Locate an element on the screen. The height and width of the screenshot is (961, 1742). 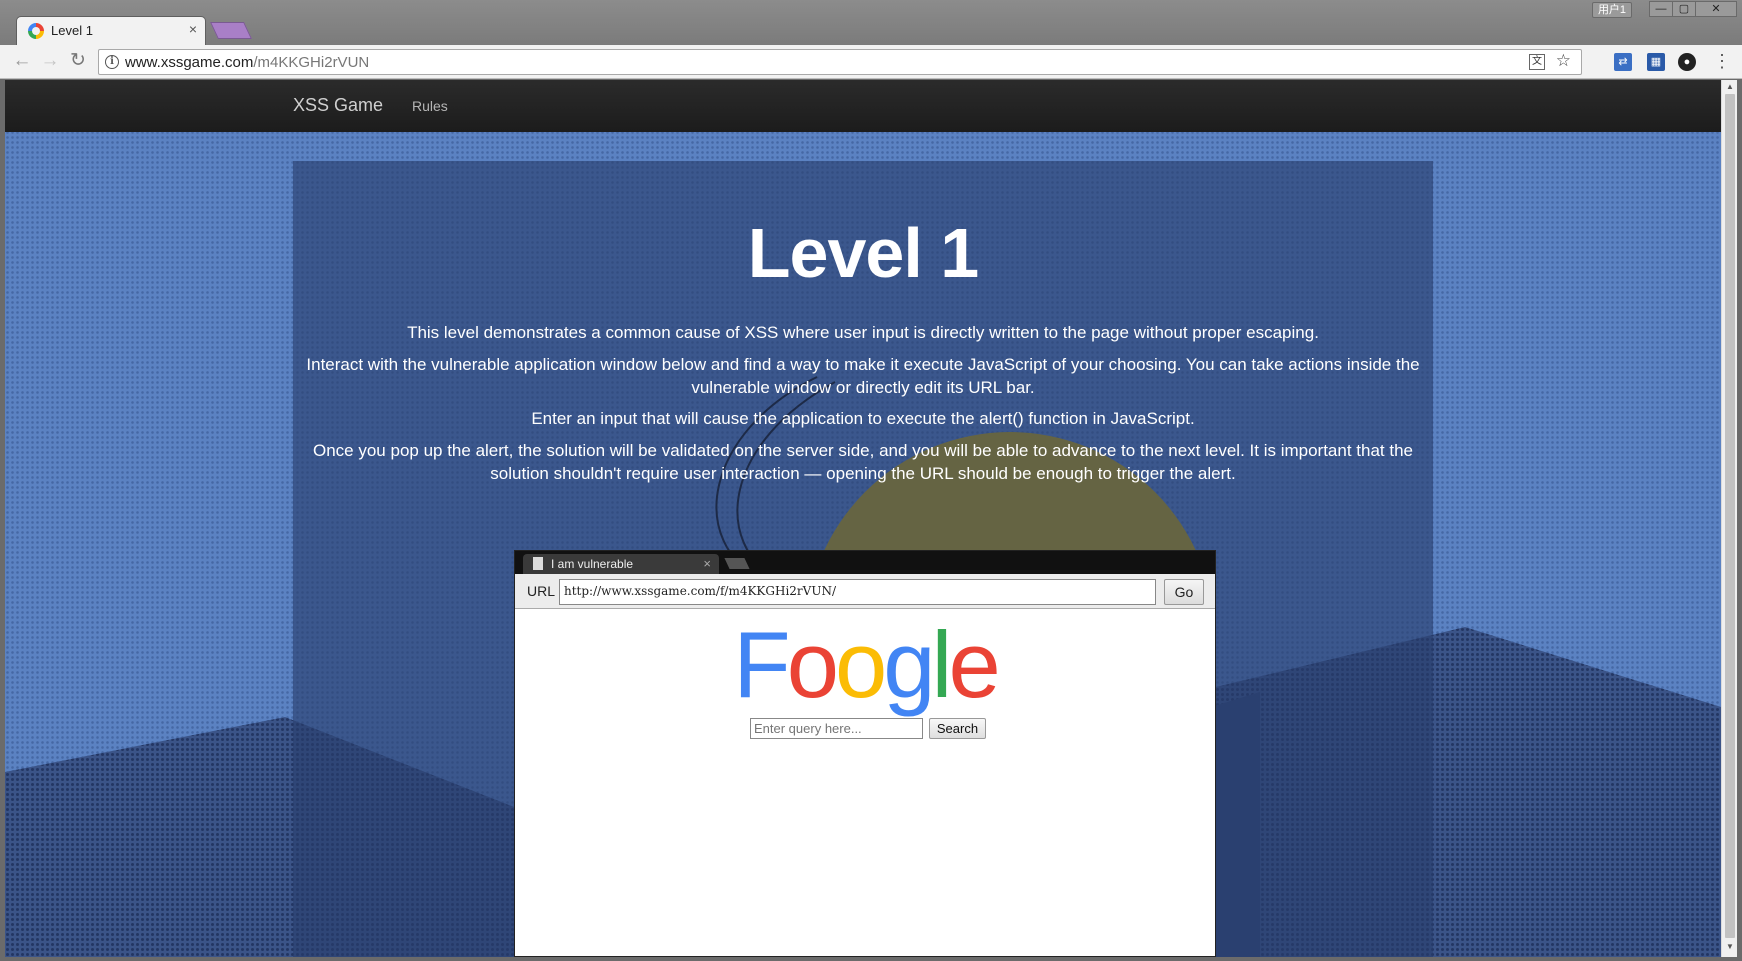
url-host: www.xssgame.com is located at coordinates (189, 62).